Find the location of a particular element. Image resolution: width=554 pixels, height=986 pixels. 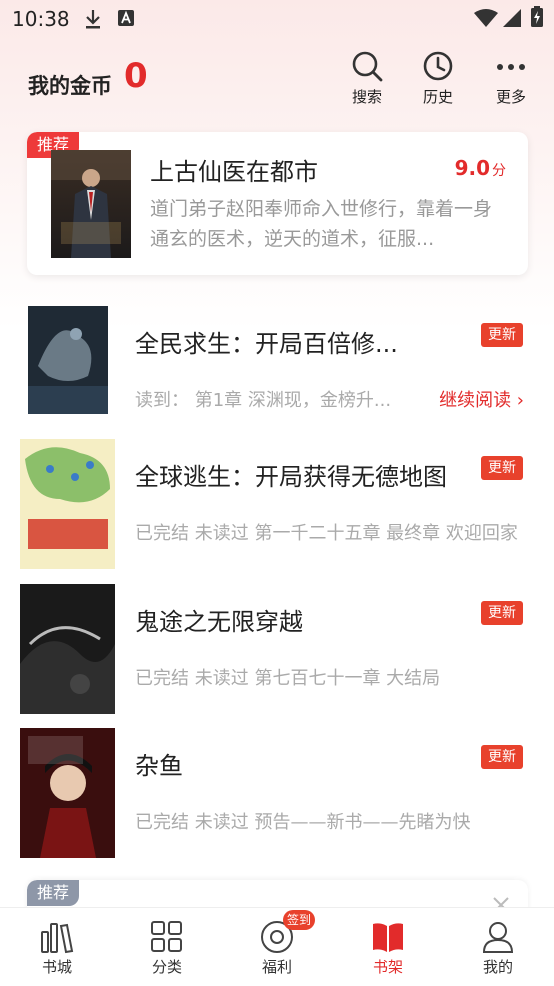

history-icon is located at coordinates (438, 66).